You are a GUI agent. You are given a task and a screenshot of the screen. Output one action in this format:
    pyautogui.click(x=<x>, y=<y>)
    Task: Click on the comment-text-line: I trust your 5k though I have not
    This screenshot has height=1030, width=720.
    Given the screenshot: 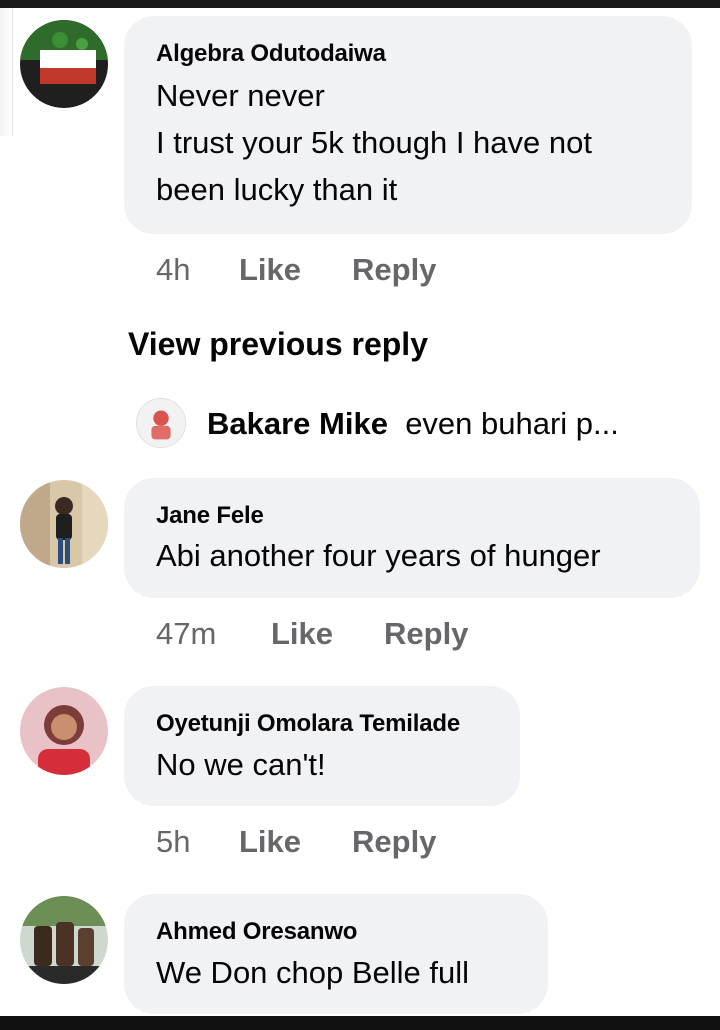 What is the action you would take?
    pyautogui.click(x=374, y=142)
    